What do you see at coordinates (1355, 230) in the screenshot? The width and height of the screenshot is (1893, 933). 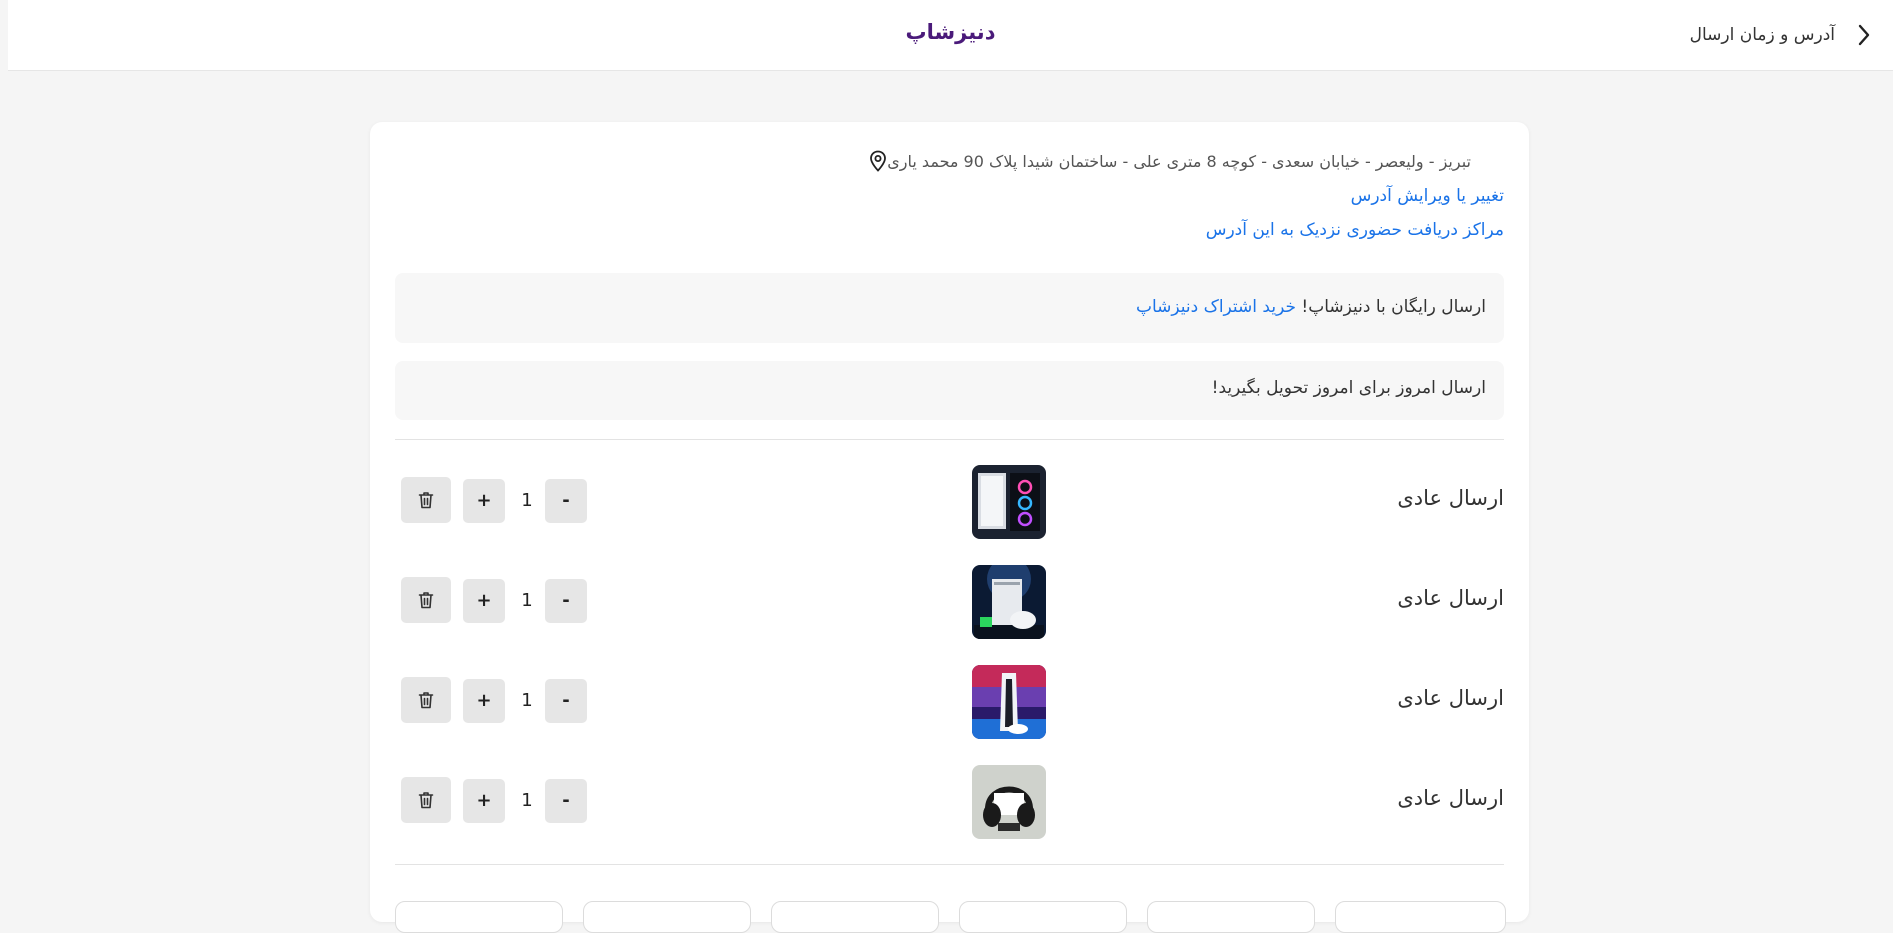 I see `pickup-centers-link: مراکز دریافت حضوری نزدیک به این آدرس` at bounding box center [1355, 230].